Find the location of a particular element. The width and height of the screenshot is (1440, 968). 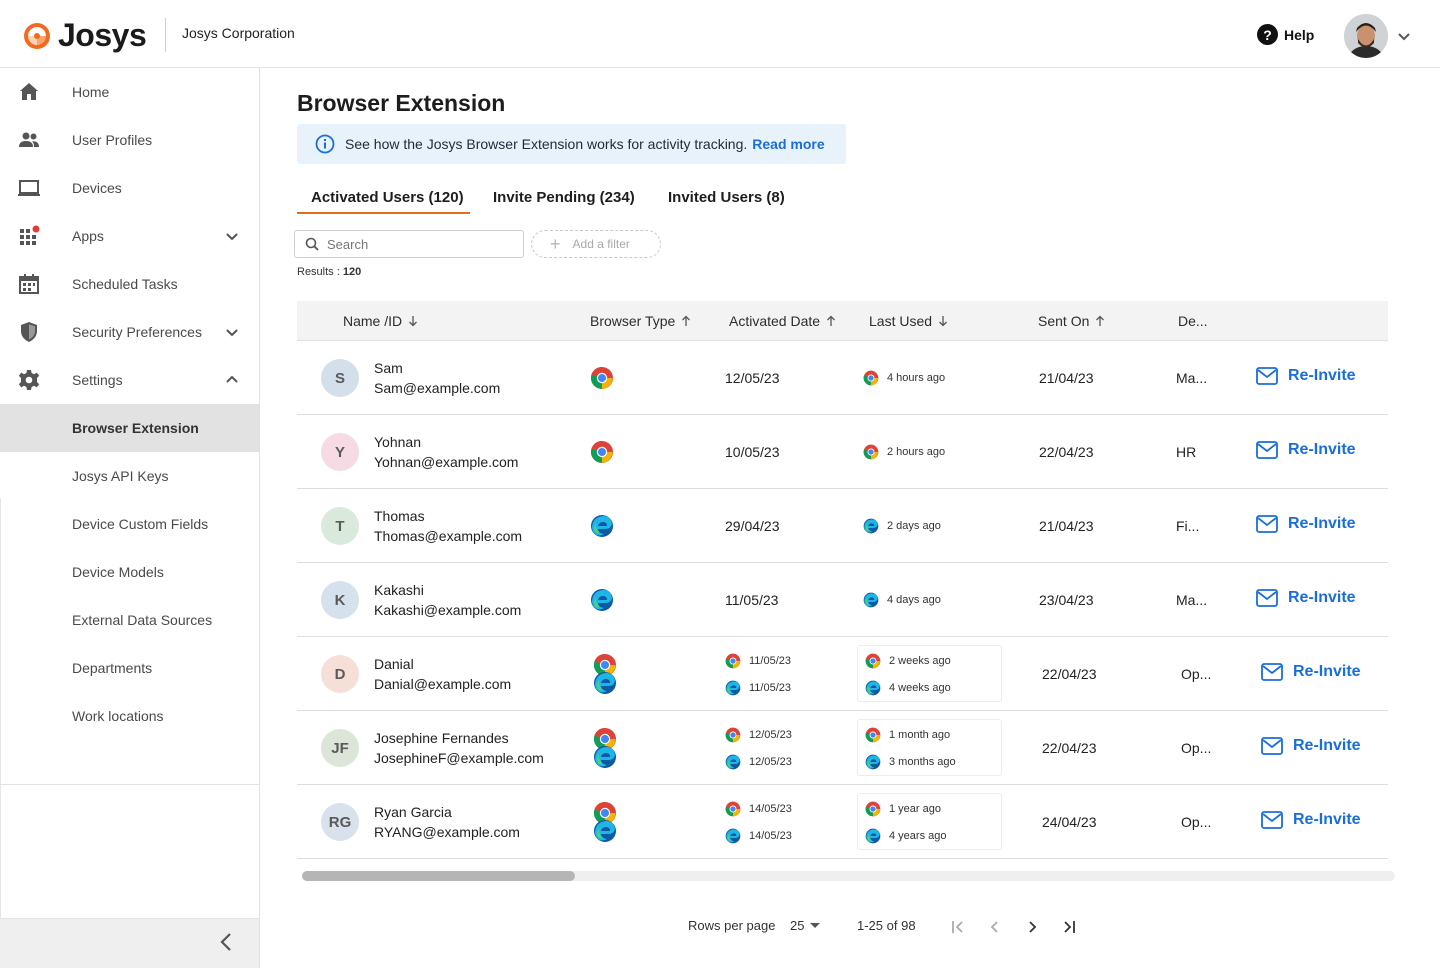

column-label: Activated Date is located at coordinates (775, 321).